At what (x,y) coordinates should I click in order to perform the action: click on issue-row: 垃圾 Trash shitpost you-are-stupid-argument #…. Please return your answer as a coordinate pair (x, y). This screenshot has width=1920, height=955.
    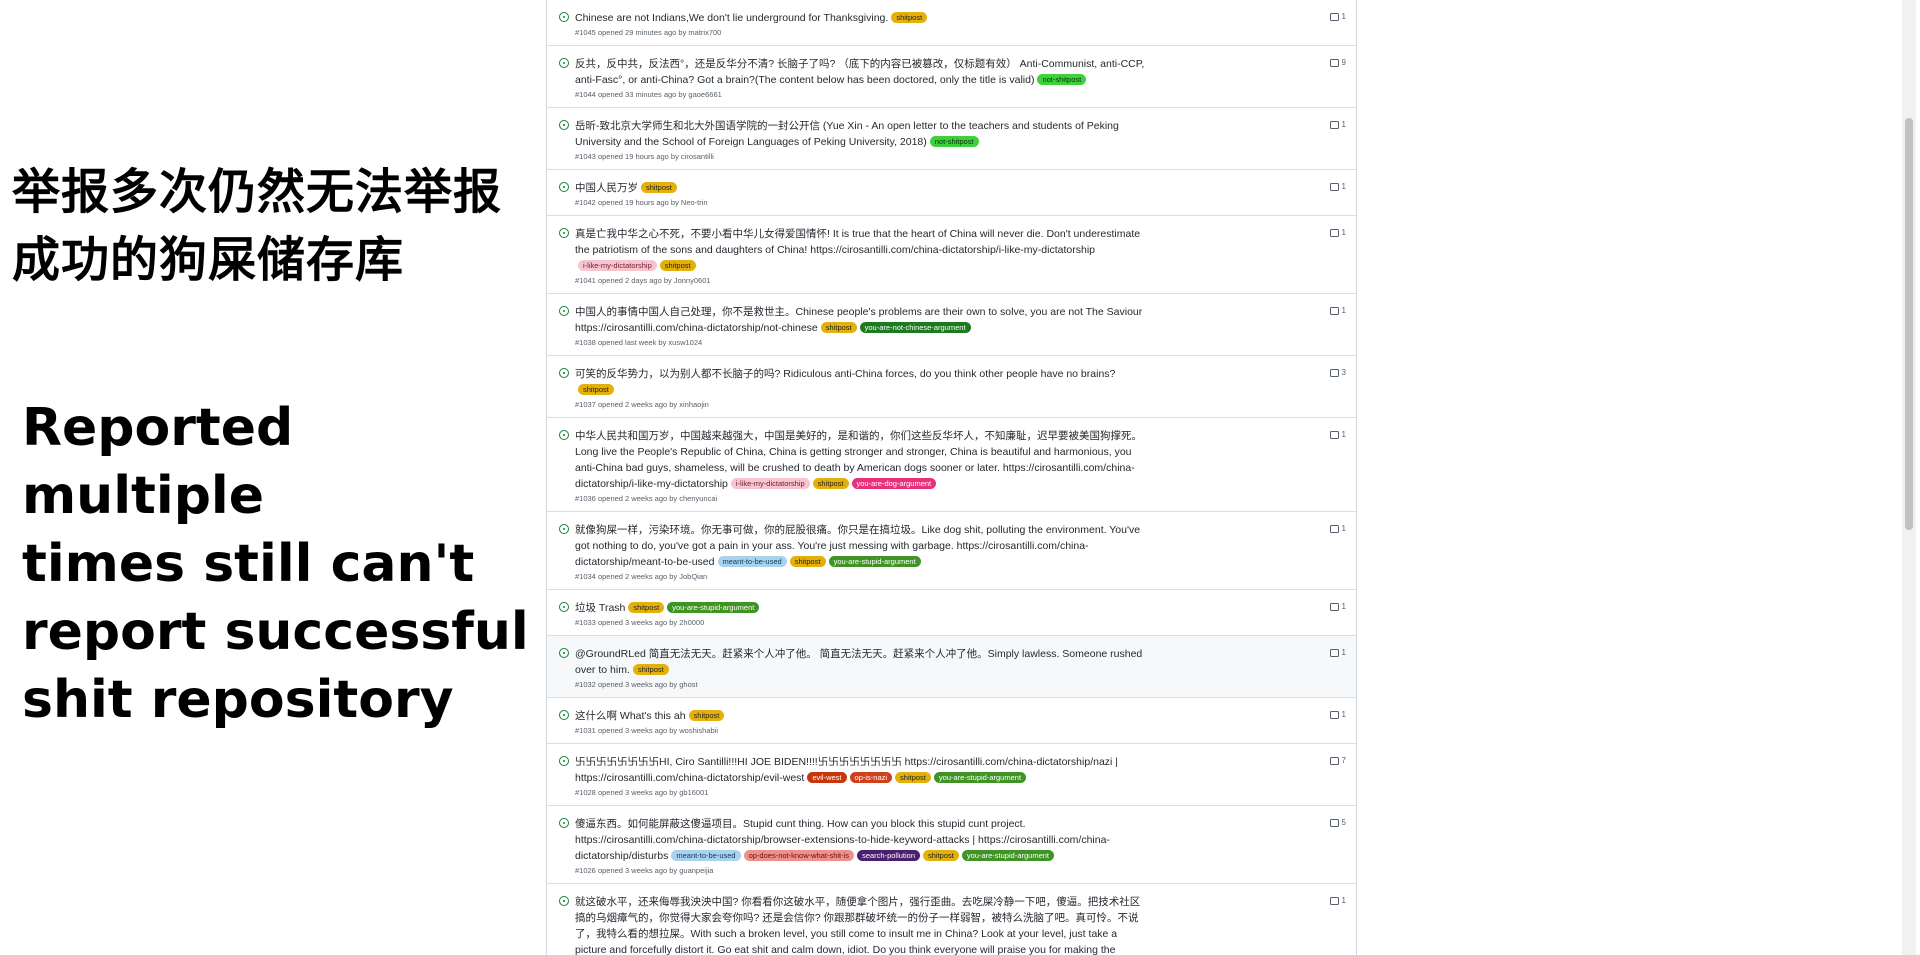
    Looking at the image, I should click on (951, 613).